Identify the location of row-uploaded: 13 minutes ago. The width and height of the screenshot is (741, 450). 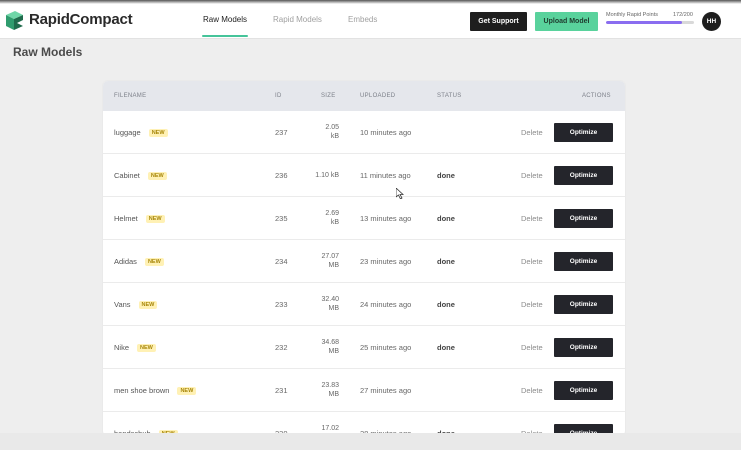
(386, 218).